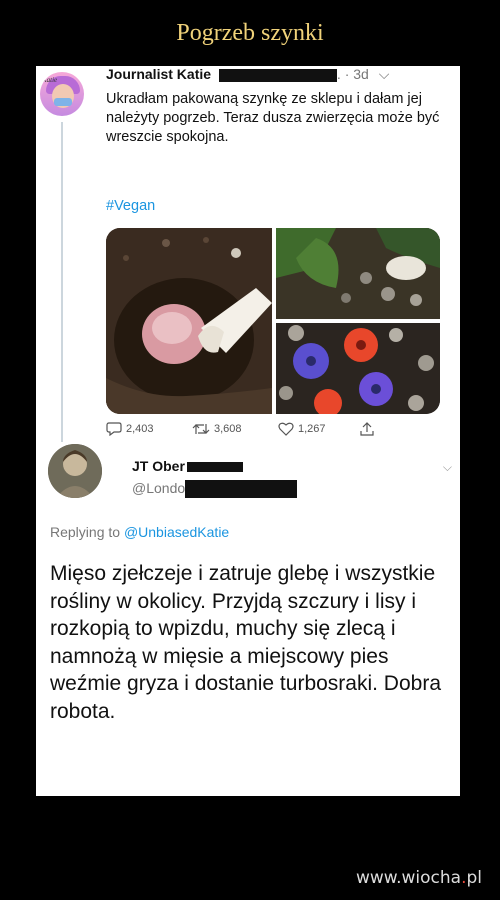 This screenshot has height=900, width=500. I want to click on avatar-jt, so click(75, 471).